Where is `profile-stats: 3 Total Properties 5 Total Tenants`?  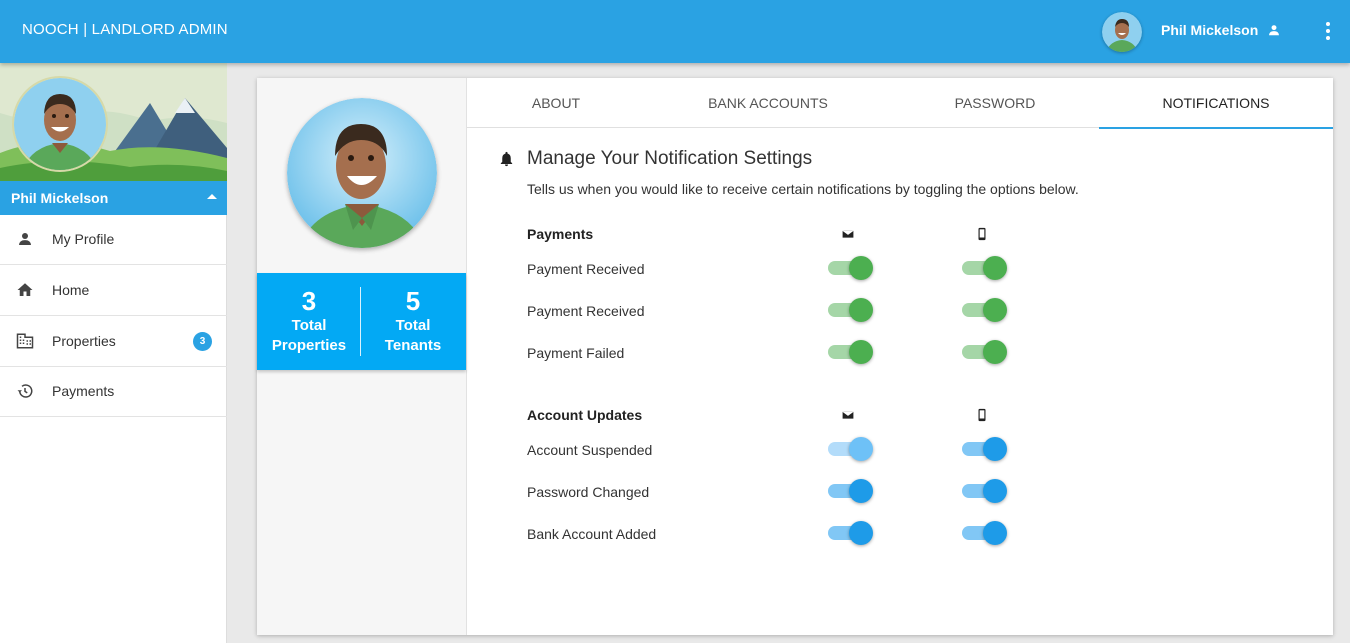 profile-stats: 3 Total Properties 5 Total Tenants is located at coordinates (361, 321).